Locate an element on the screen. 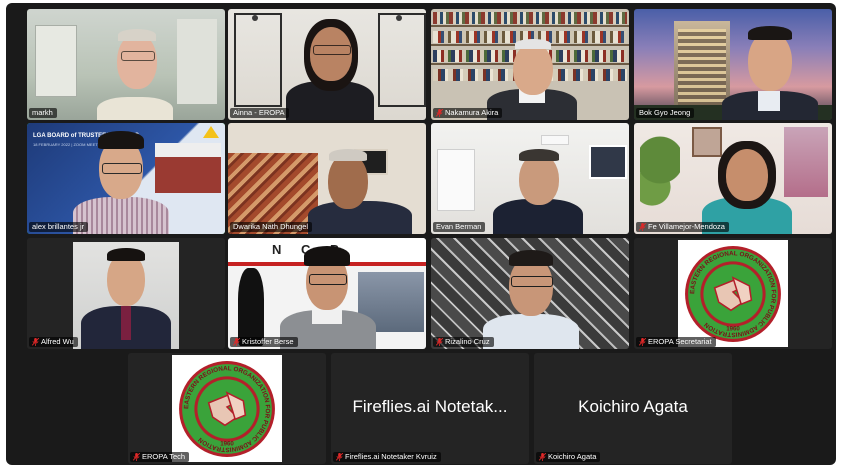 Image resolution: width=842 pixels, height=469 pixels. necktie is located at coordinates (126, 323).